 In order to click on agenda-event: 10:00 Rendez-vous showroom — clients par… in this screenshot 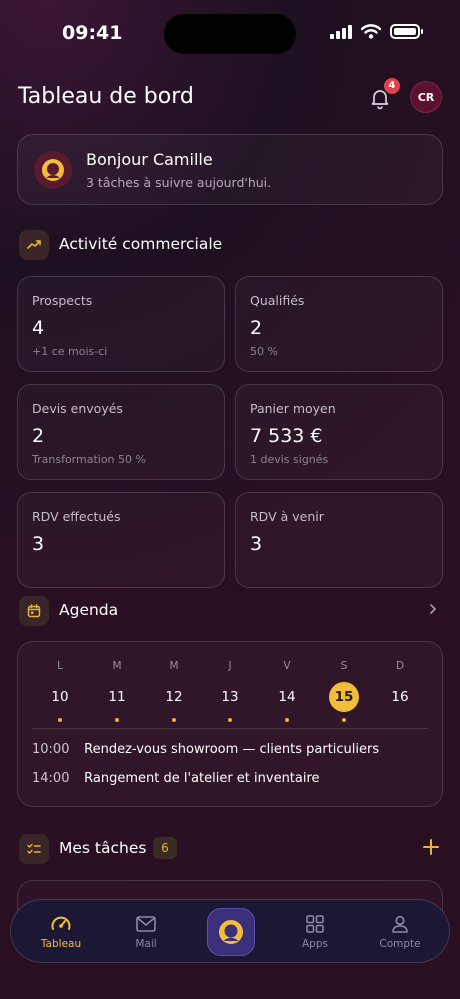, I will do `click(205, 749)`.